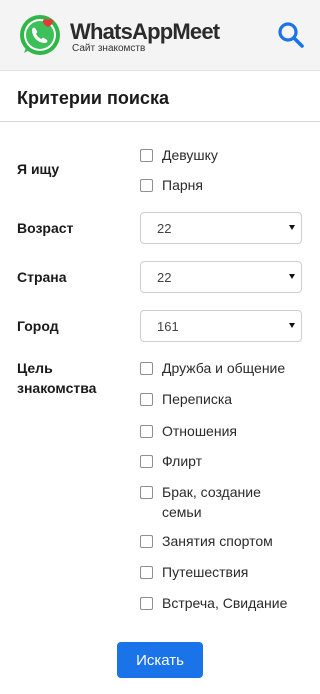 The image size is (320, 694). I want to click on purpose-option-friendship: Дружба и общение, so click(221, 368).